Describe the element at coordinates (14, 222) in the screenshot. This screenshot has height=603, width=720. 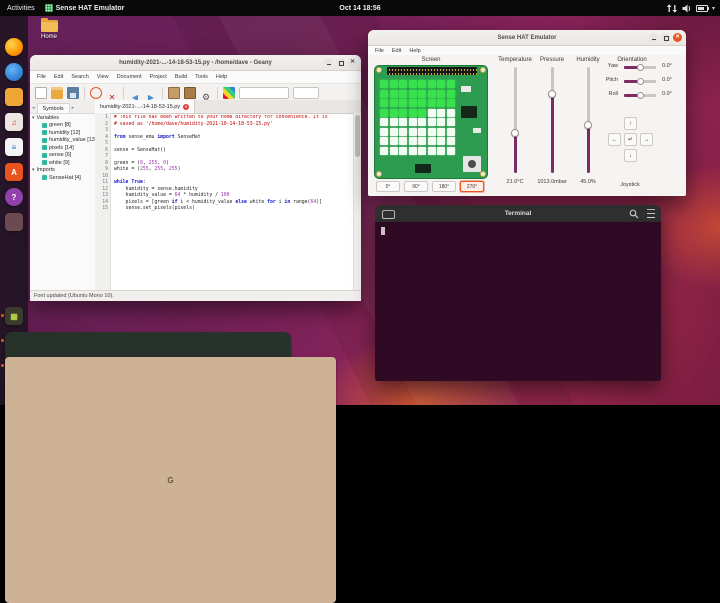
I see `dock-item-trash` at that location.